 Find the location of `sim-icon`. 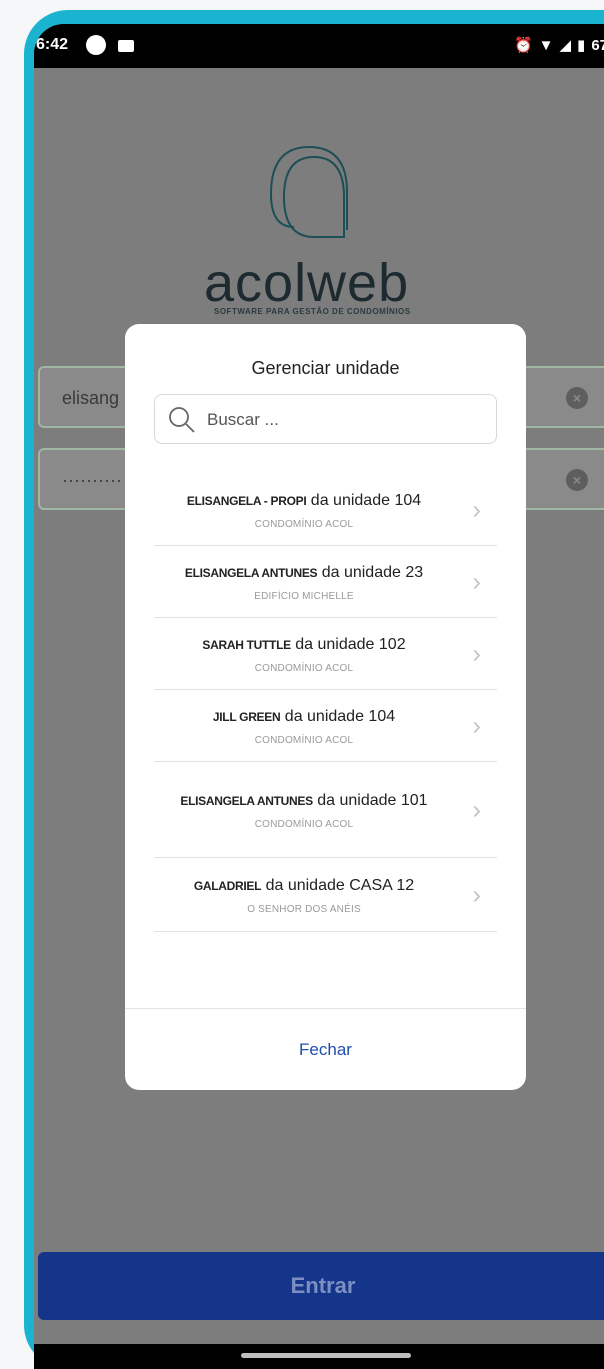

sim-icon is located at coordinates (126, 46).